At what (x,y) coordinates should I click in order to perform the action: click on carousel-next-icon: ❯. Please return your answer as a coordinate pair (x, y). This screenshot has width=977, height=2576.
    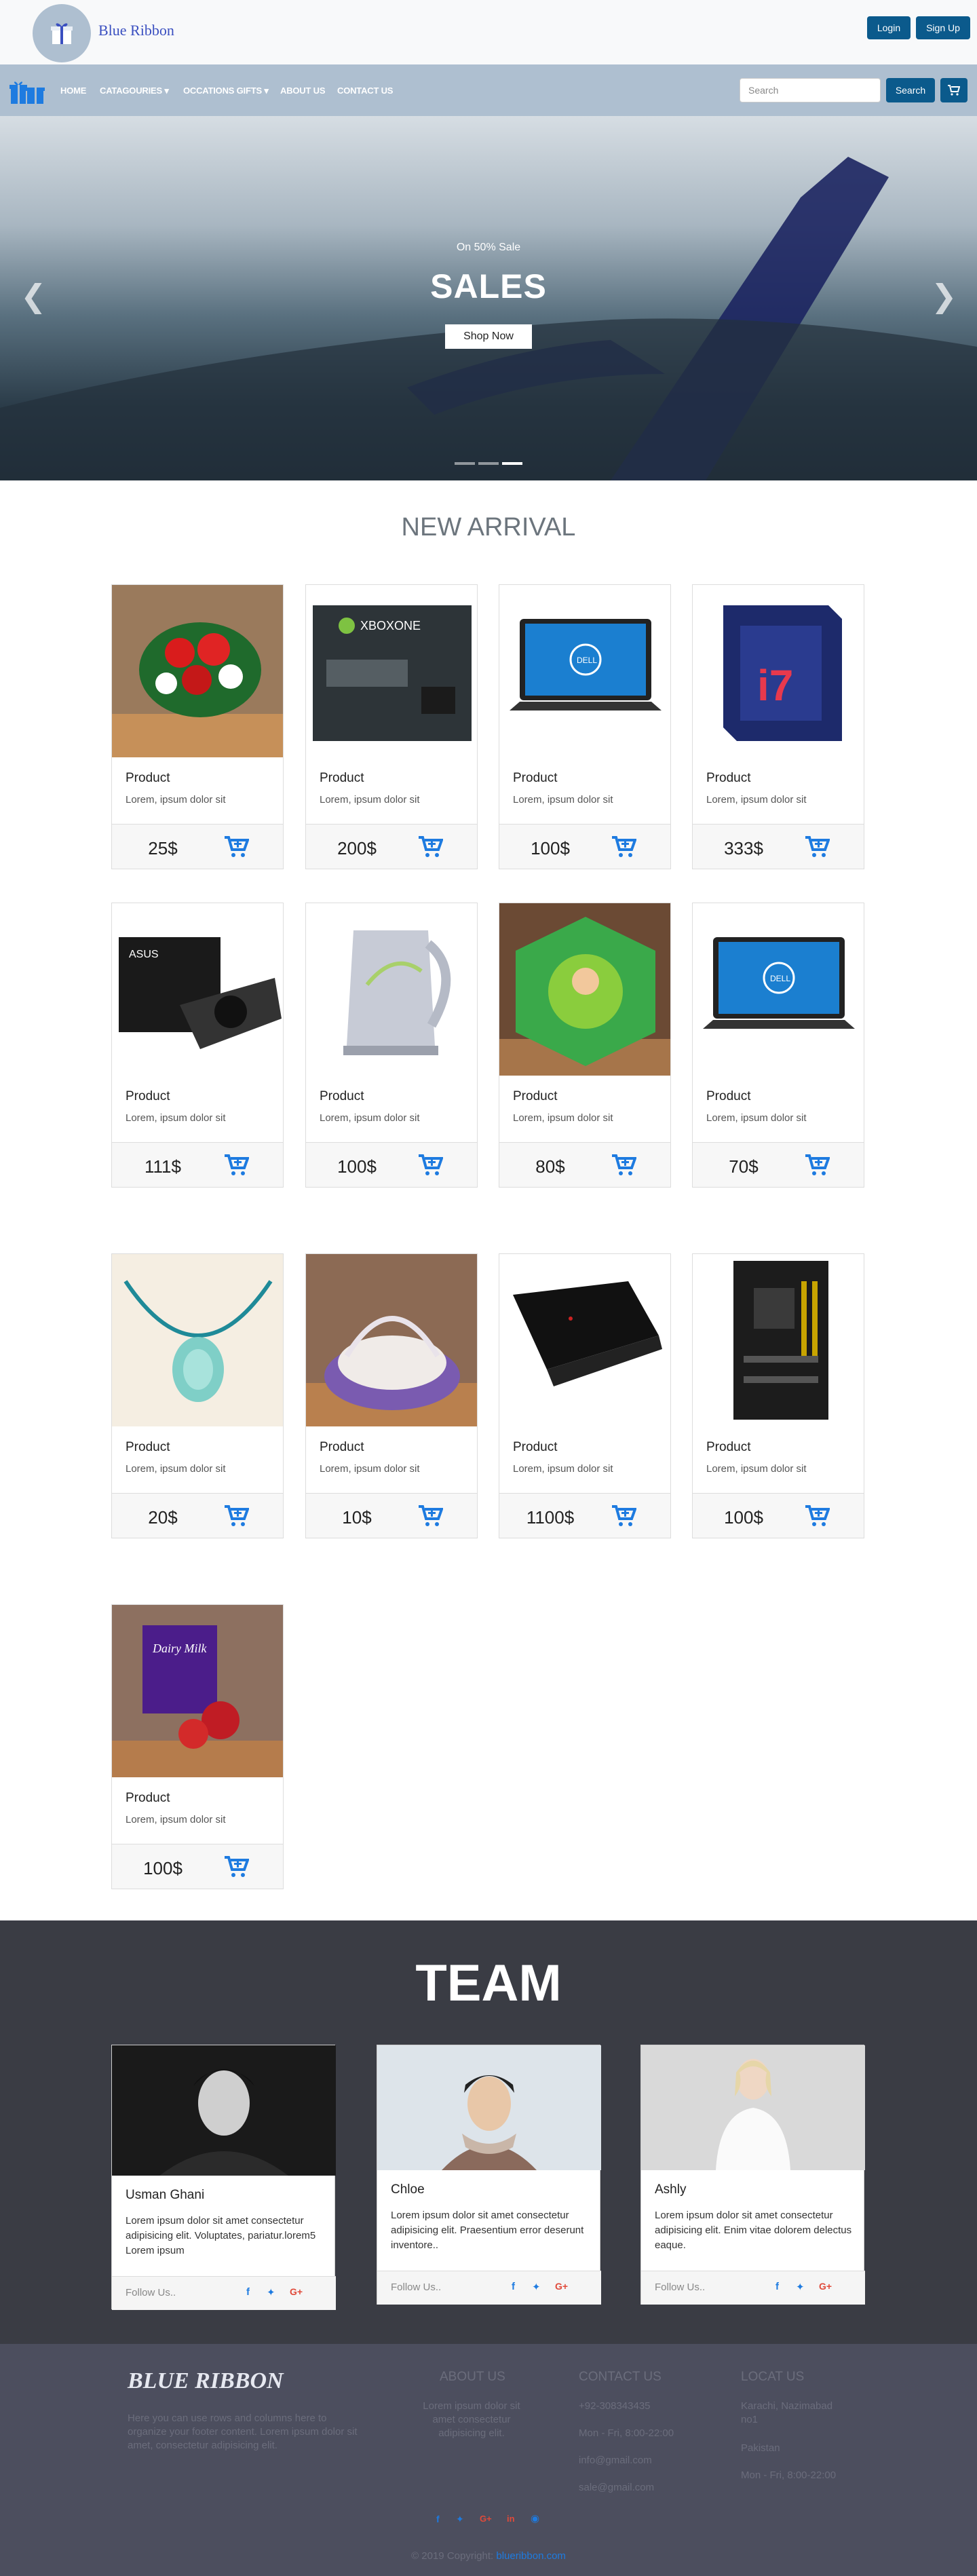
    Looking at the image, I should click on (944, 296).